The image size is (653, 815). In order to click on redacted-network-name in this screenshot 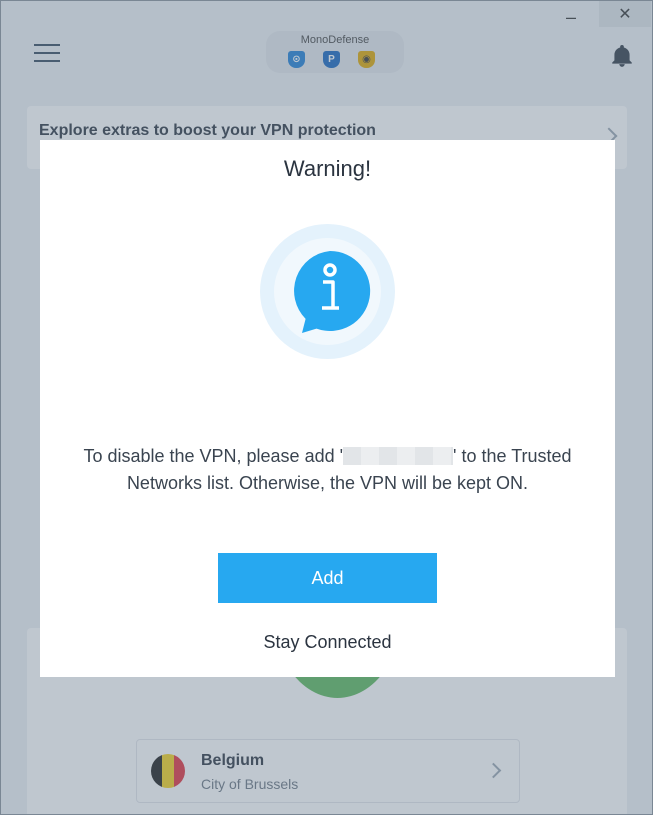, I will do `click(398, 456)`.